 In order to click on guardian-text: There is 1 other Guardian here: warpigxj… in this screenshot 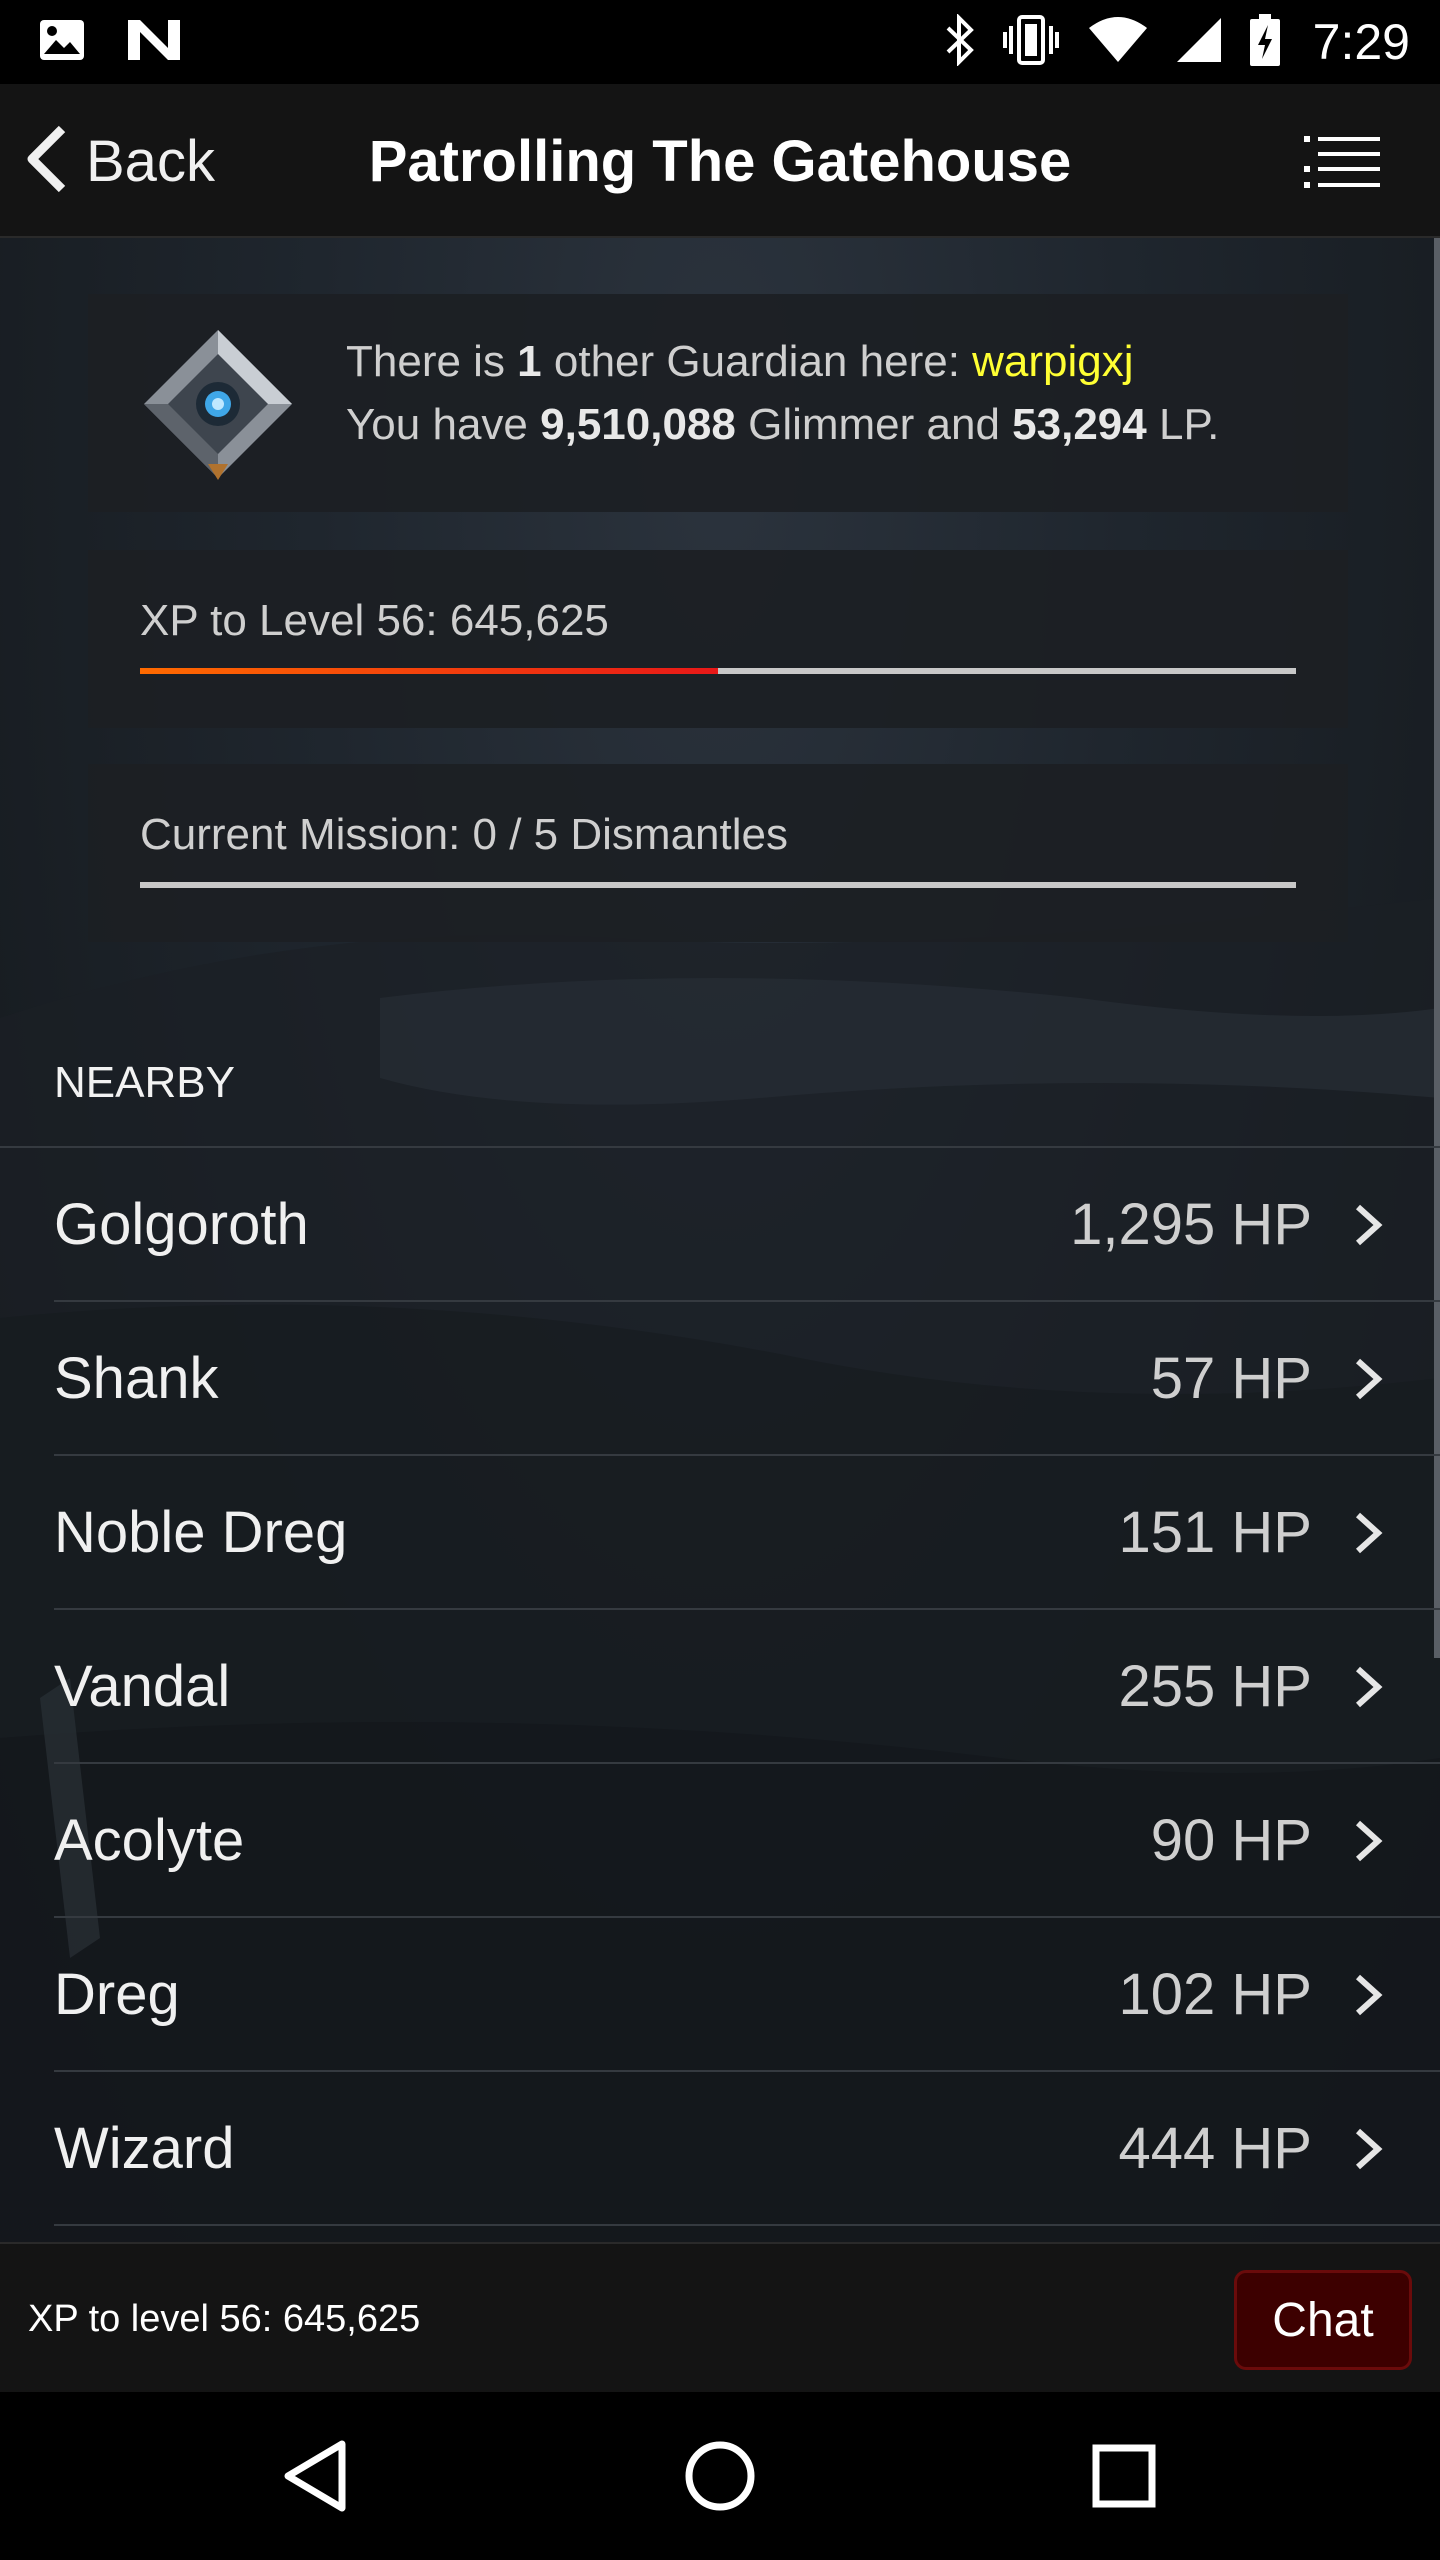, I will do `click(782, 393)`.